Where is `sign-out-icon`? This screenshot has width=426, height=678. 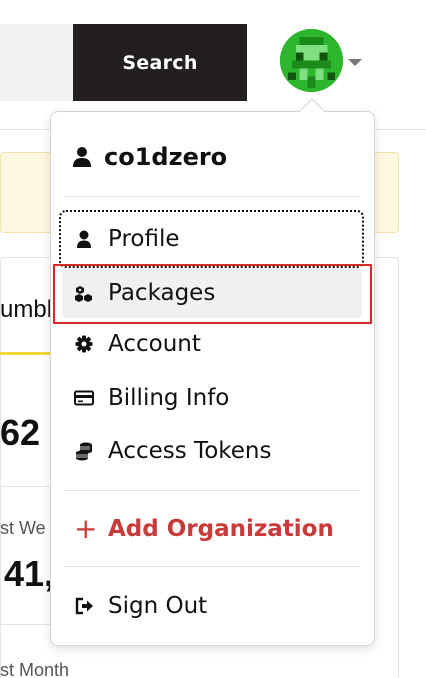 sign-out-icon is located at coordinates (84, 606).